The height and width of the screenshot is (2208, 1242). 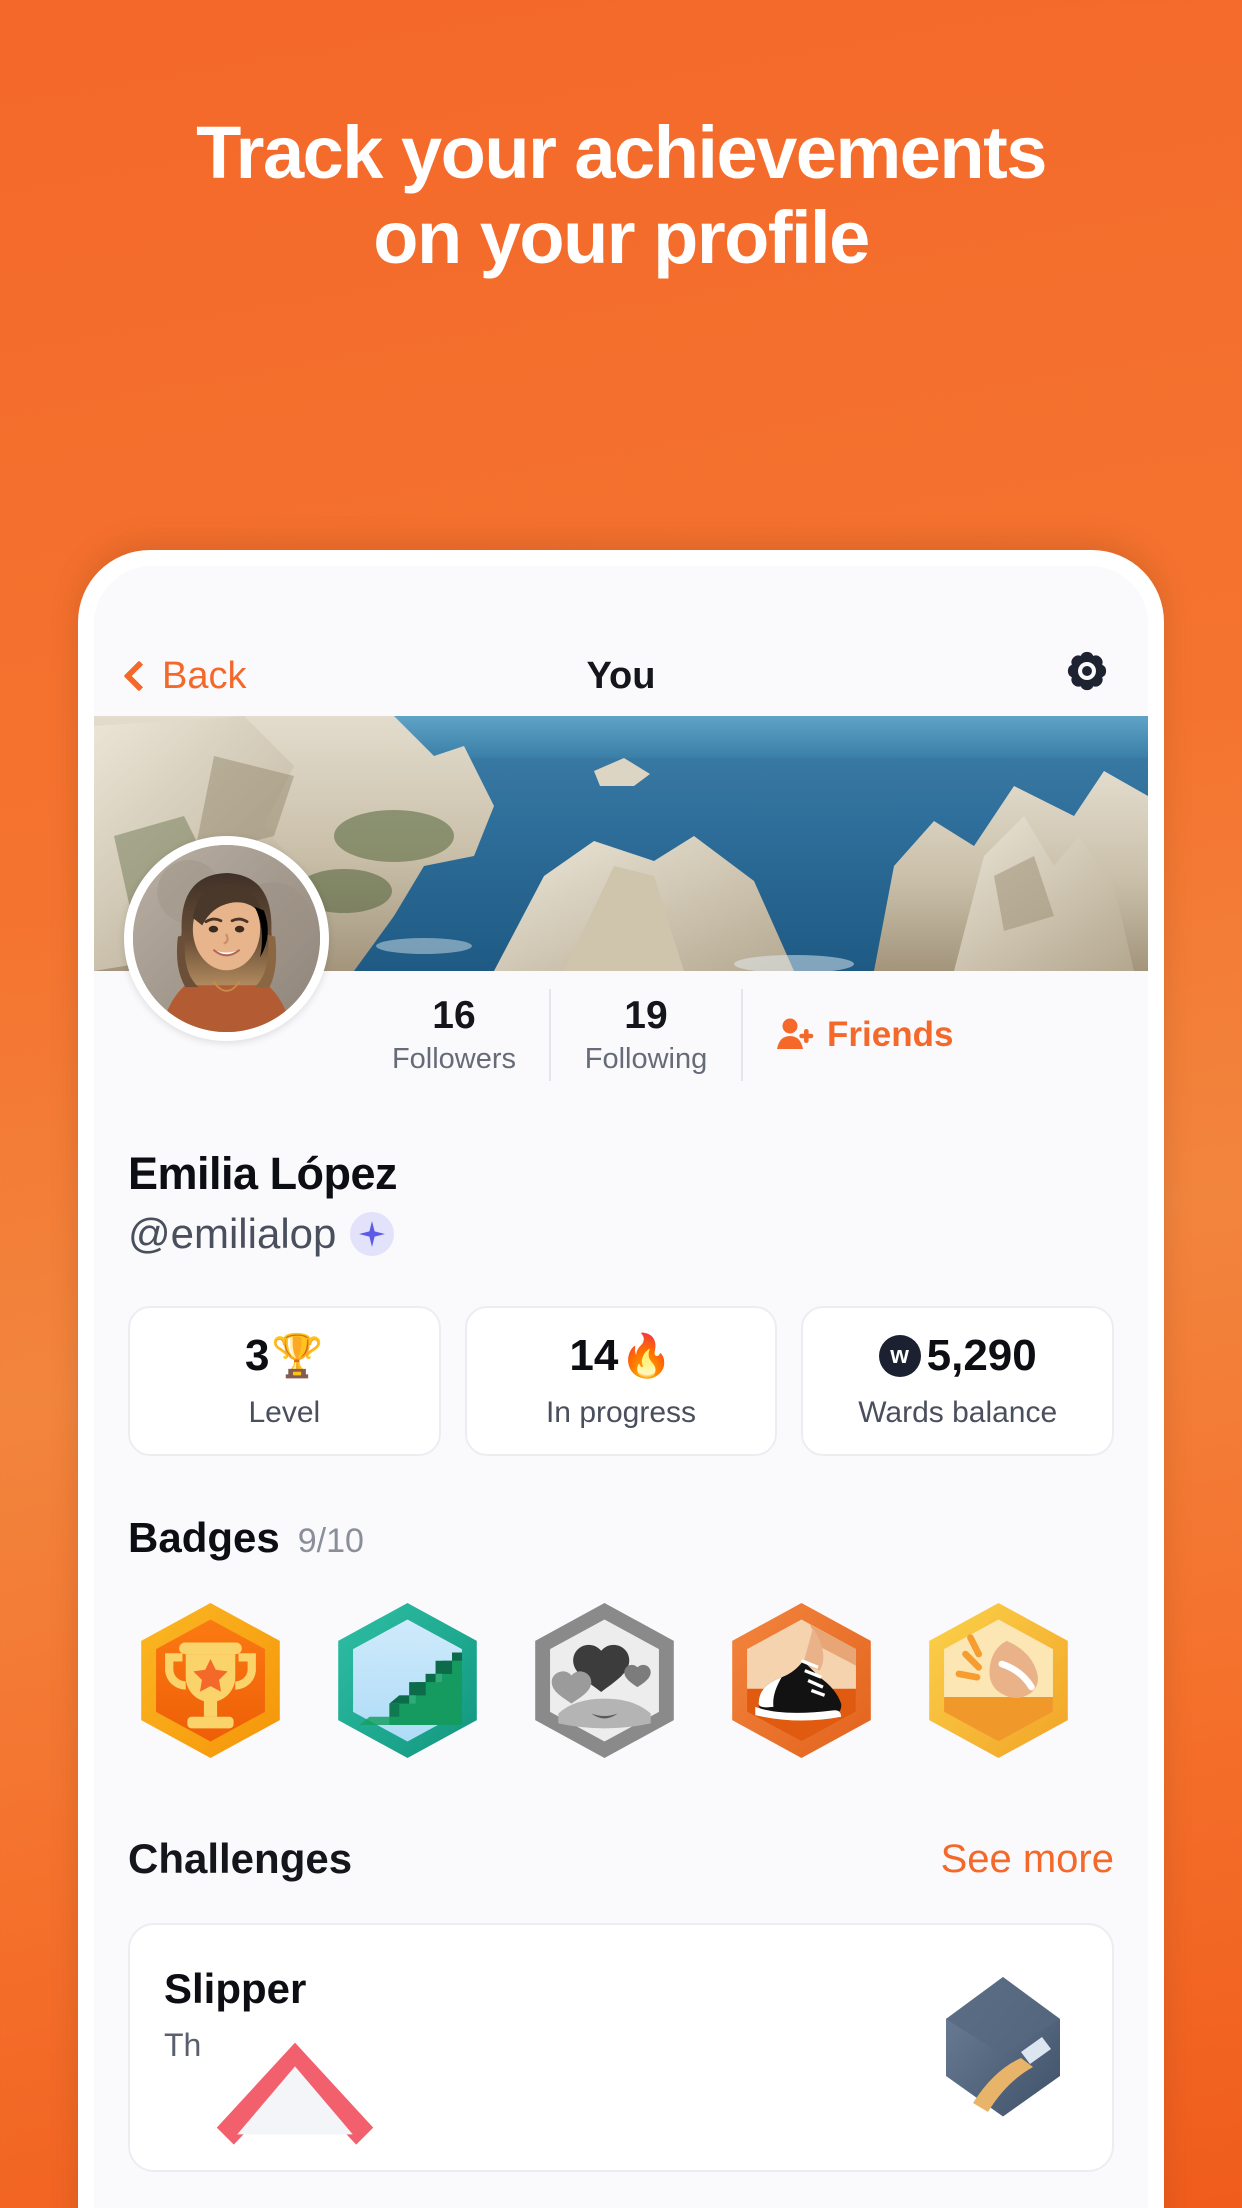 I want to click on trophy-icon, so click(x=210, y=1680).